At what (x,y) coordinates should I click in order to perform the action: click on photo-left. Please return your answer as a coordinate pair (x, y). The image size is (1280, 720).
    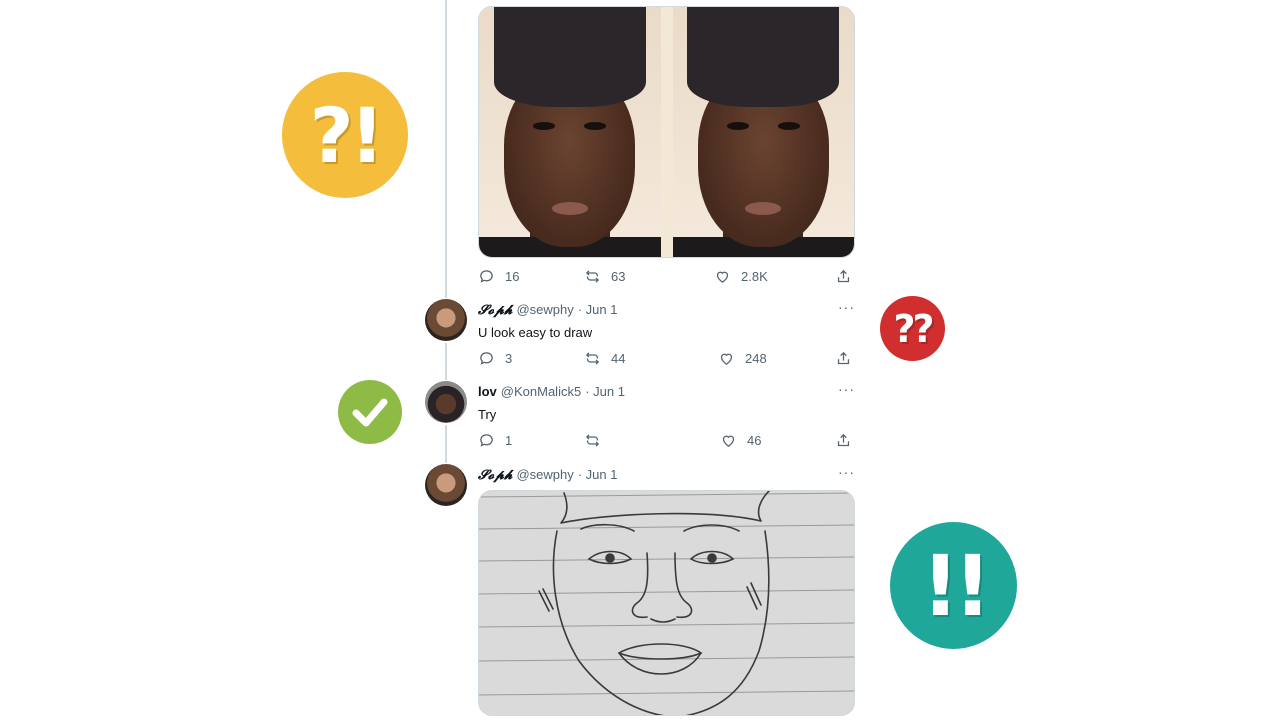
    Looking at the image, I should click on (570, 132).